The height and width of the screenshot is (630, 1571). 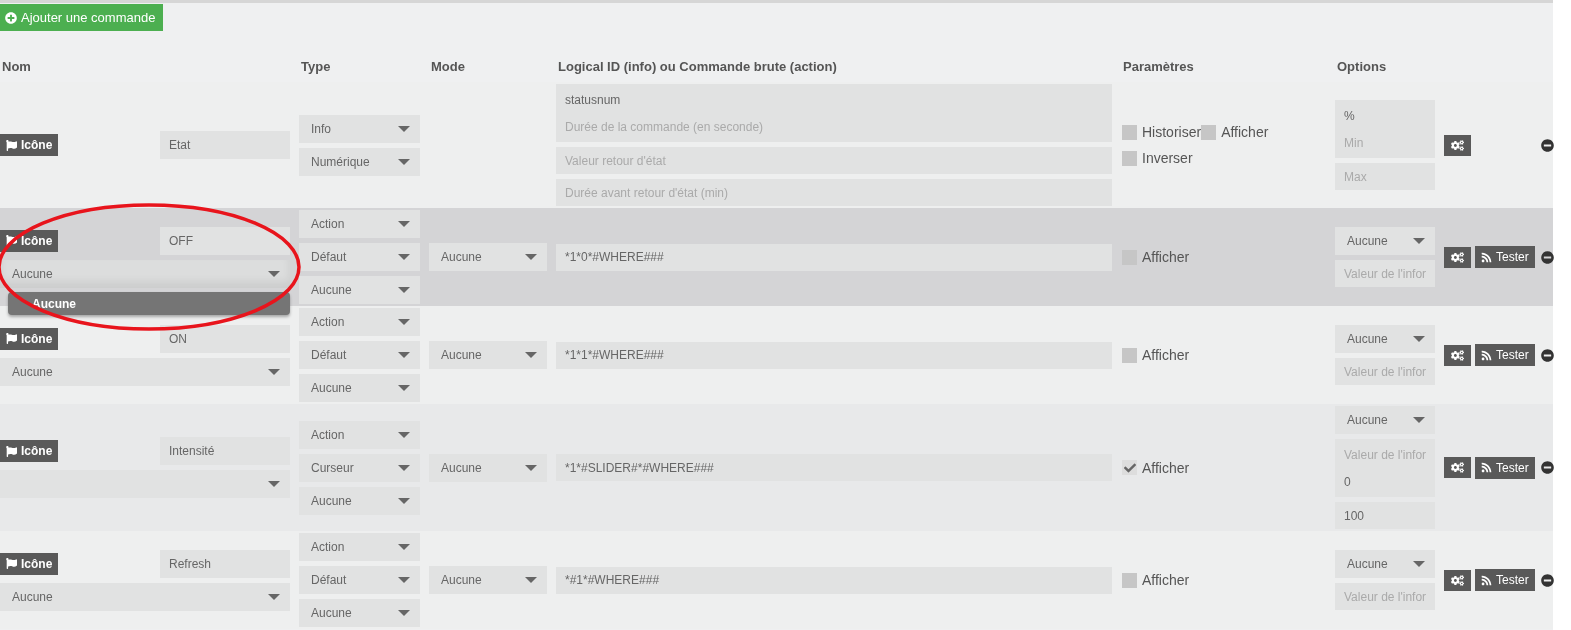 I want to click on column-header: Type, so click(x=316, y=66).